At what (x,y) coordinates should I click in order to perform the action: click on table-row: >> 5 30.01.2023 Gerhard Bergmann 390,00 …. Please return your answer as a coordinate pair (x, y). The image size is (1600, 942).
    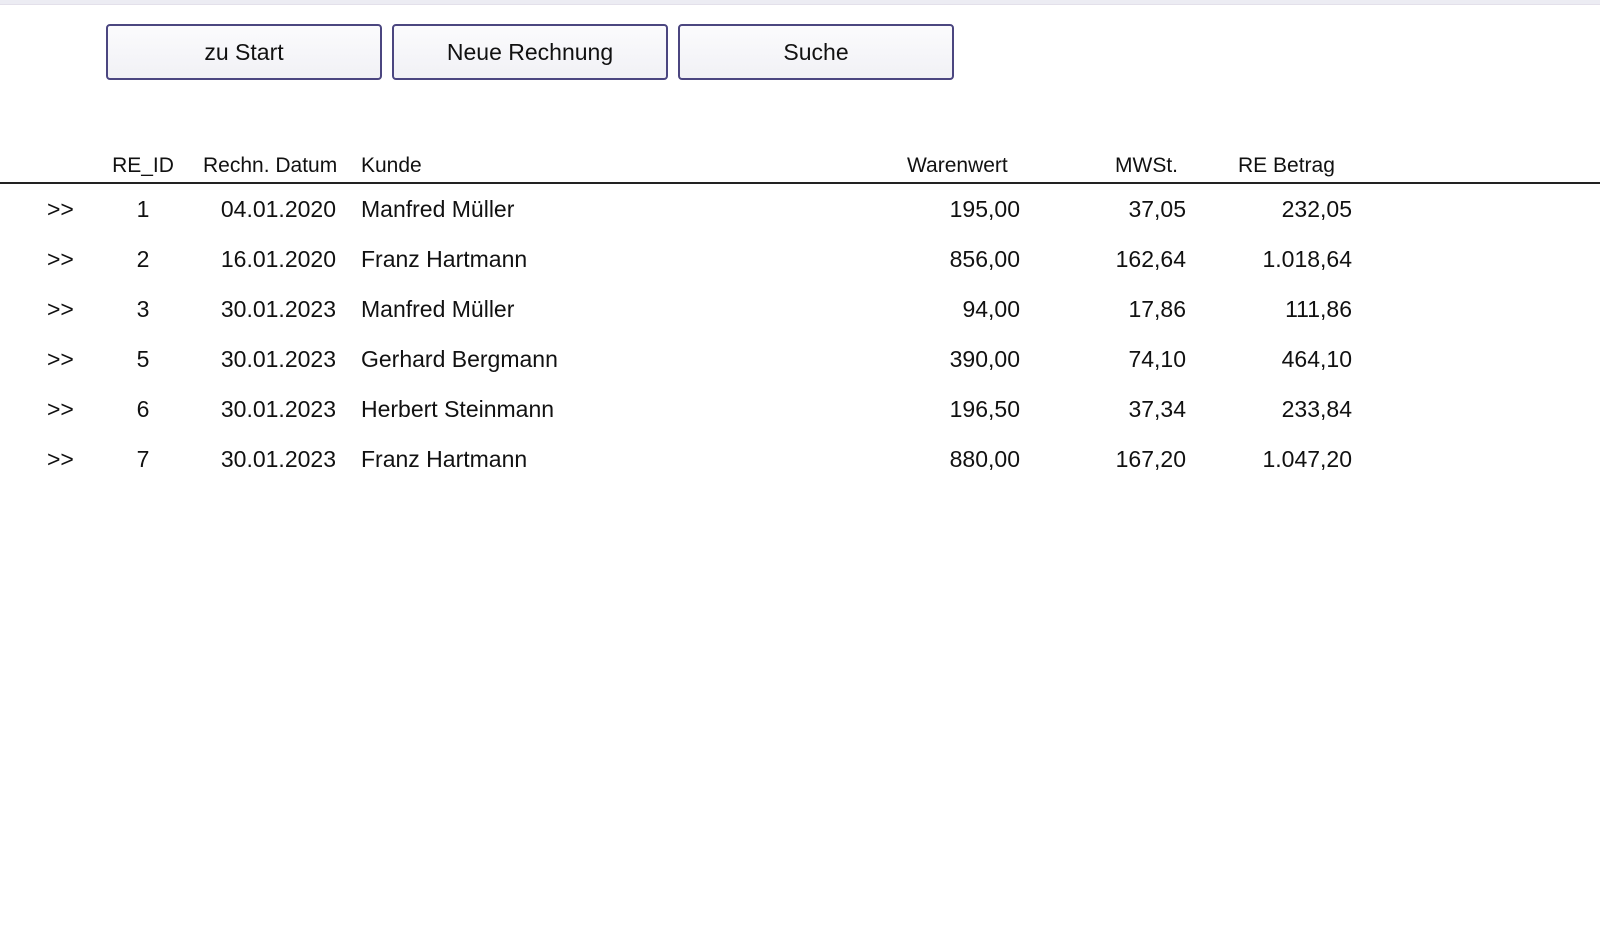
    Looking at the image, I should click on (800, 359).